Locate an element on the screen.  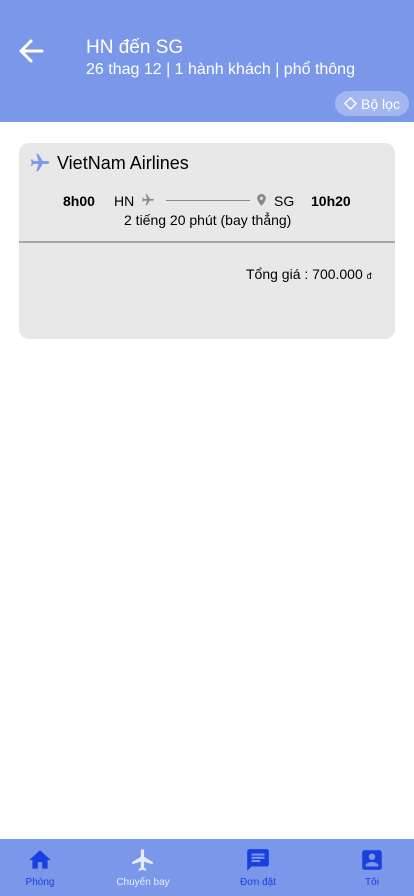
filter-diamond-icon is located at coordinates (351, 103).